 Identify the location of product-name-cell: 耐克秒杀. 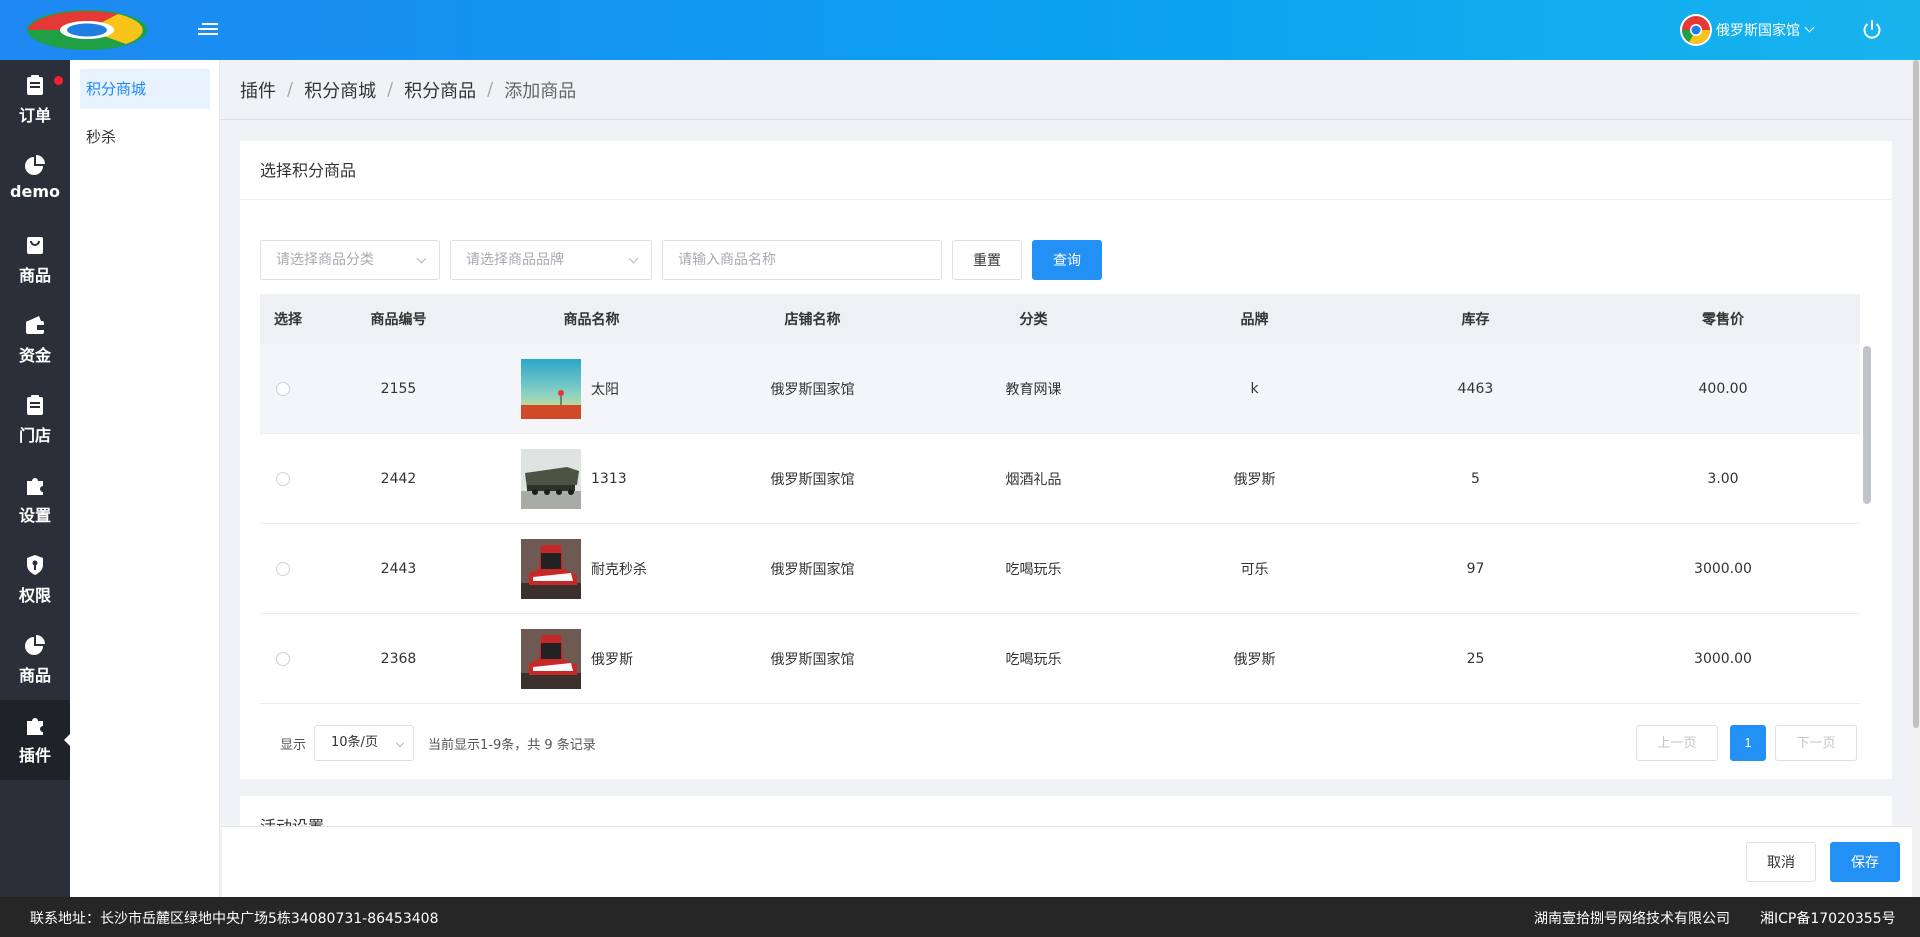
(591, 568).